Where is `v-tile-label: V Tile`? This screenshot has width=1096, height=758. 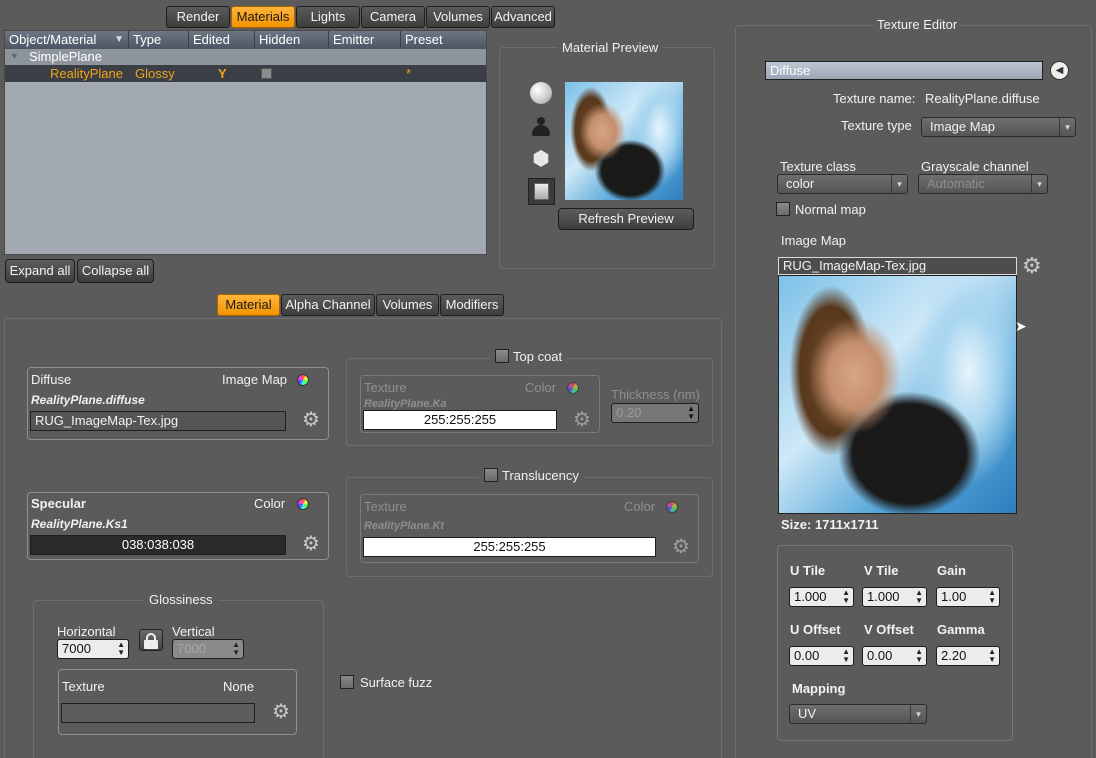 v-tile-label: V Tile is located at coordinates (881, 570).